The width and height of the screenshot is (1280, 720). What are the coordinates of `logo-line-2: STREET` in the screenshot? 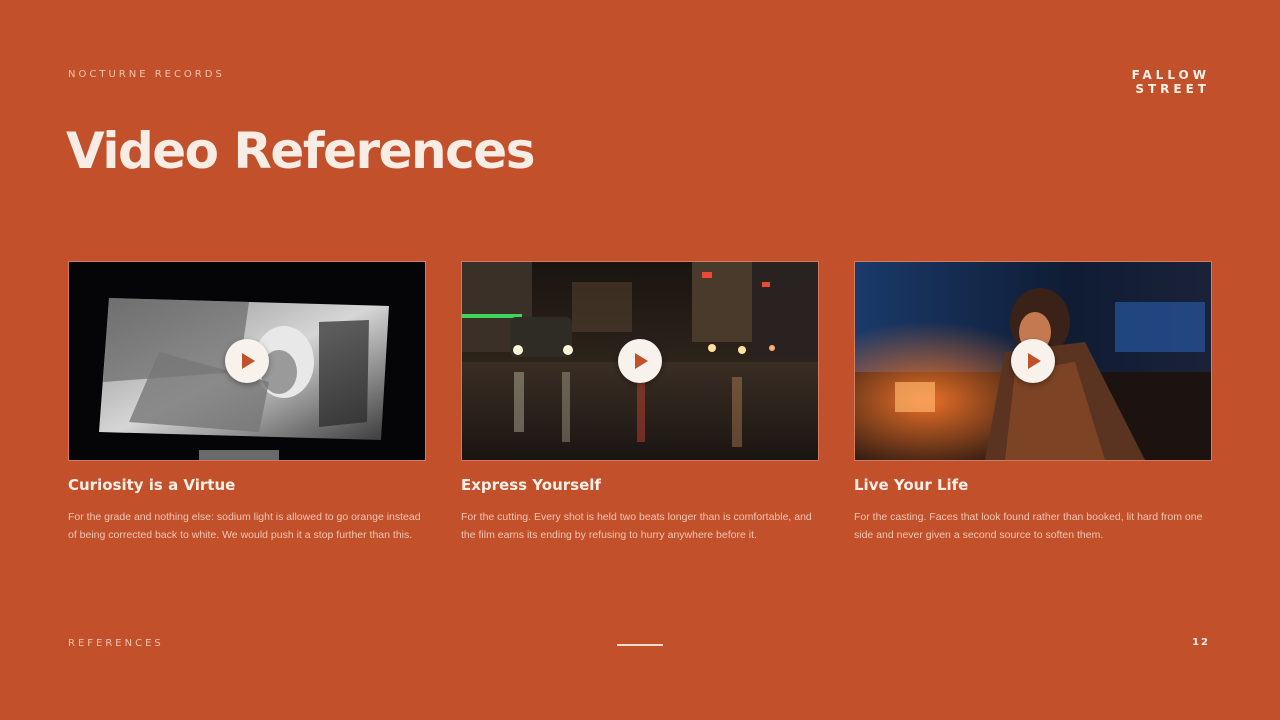 It's located at (1172, 89).